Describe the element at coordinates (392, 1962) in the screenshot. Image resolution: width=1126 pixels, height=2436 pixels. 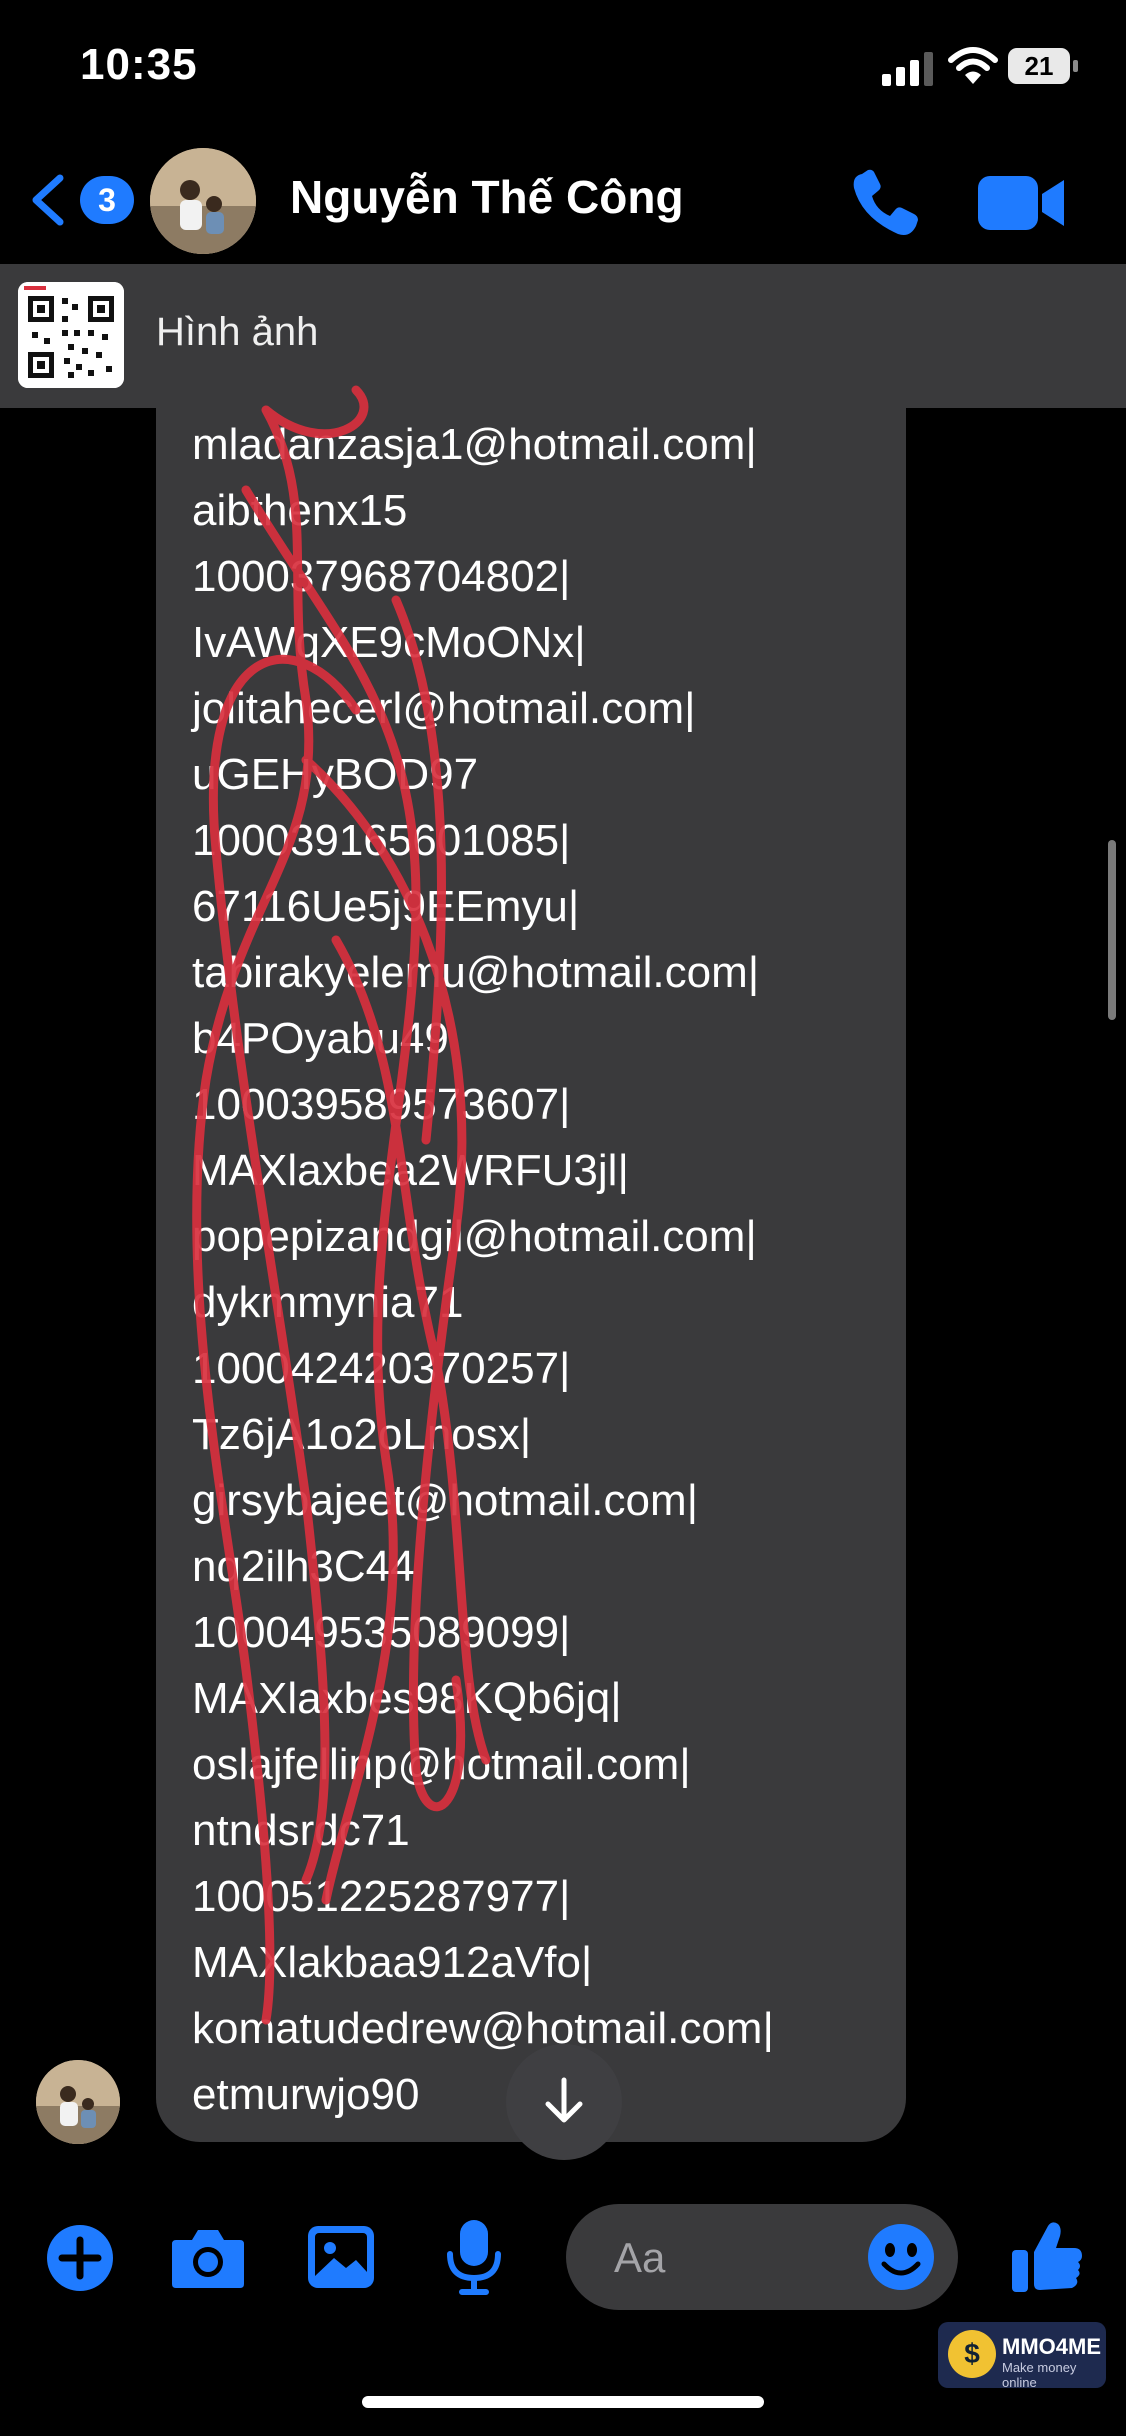
I see `message-line: MAXlakbaa912aVfo|` at that location.